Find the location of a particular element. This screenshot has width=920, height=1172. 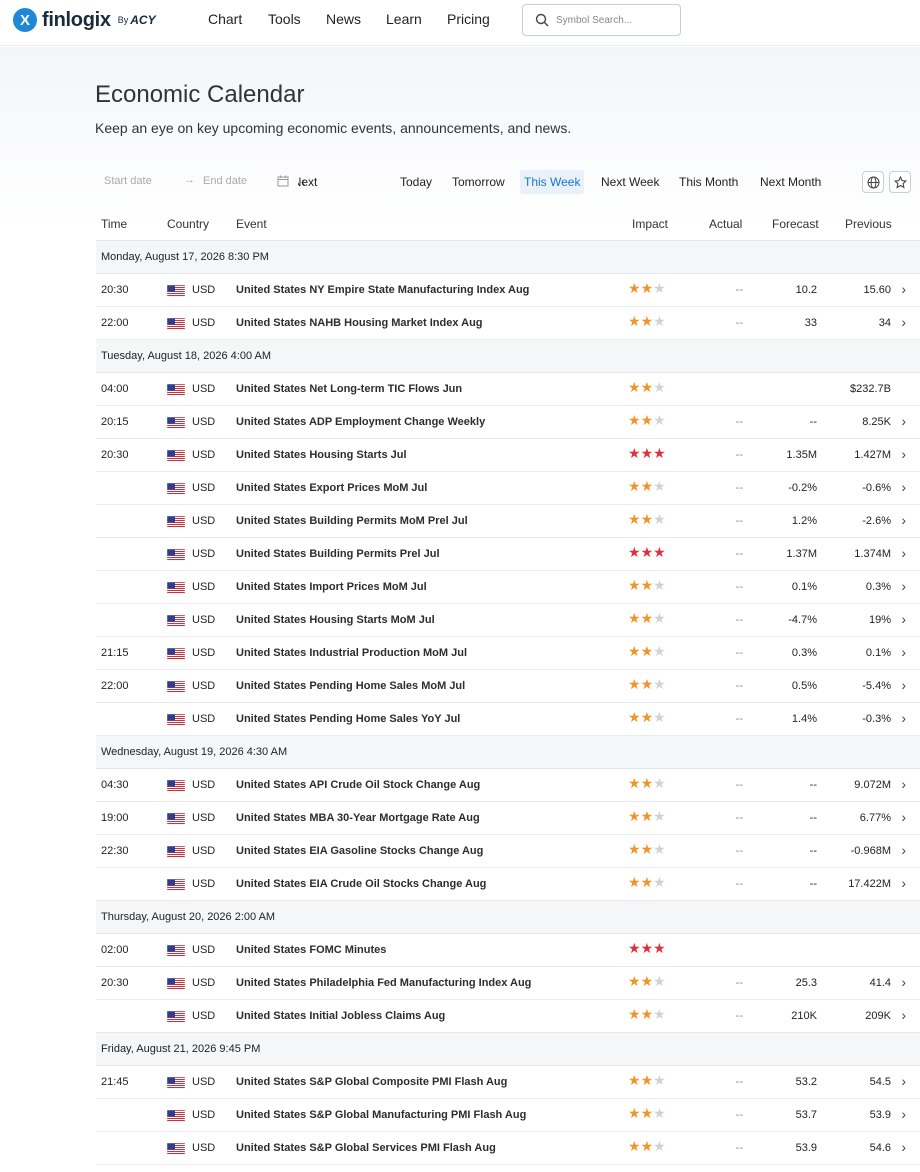

event-time: 04:00 is located at coordinates (115, 389).